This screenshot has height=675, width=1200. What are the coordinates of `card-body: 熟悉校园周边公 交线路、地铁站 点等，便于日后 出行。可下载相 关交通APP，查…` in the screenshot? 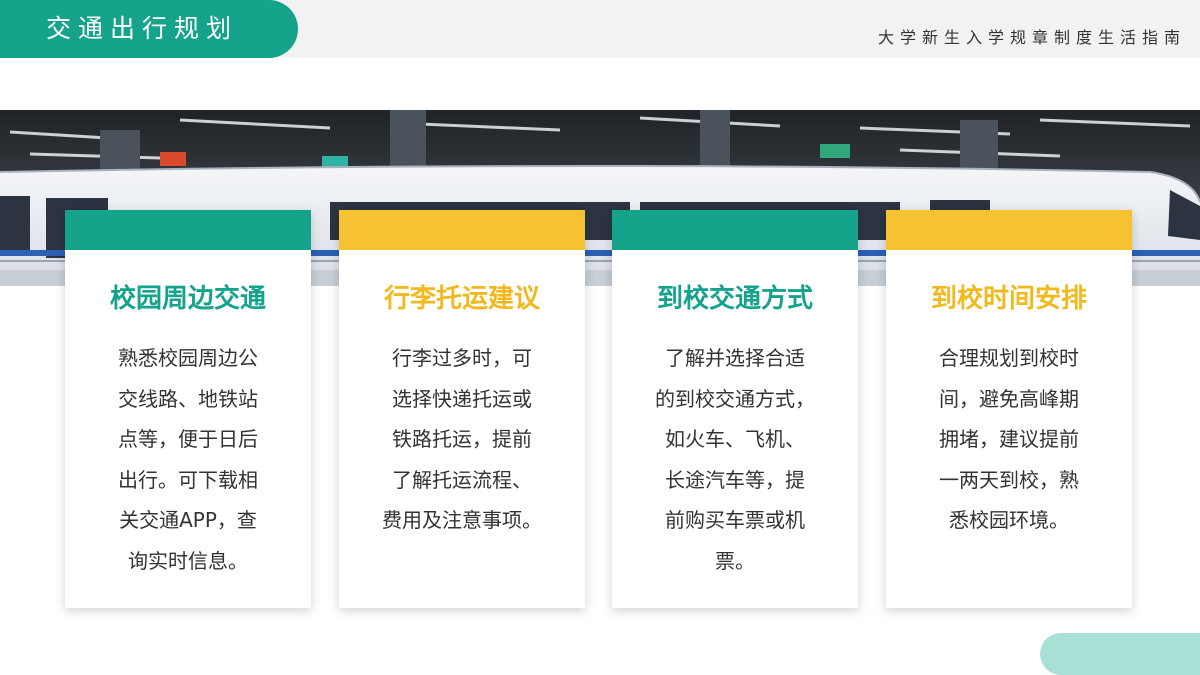 It's located at (188, 459).